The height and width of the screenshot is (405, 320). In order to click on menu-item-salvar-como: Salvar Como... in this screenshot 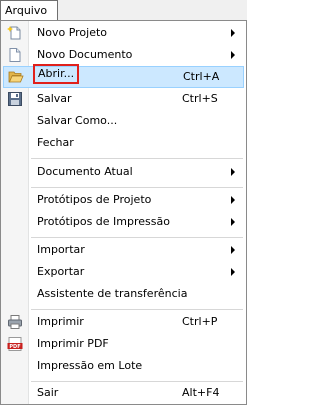, I will do `click(123, 121)`.